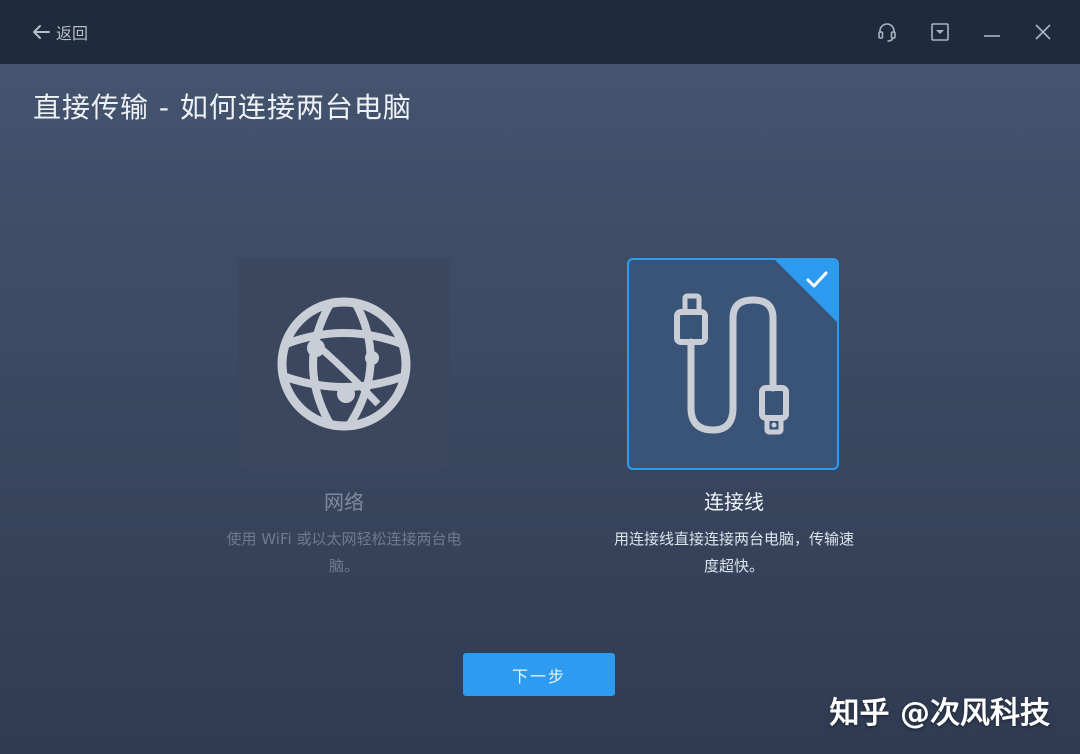  I want to click on dropdown-menu-icon, so click(940, 32).